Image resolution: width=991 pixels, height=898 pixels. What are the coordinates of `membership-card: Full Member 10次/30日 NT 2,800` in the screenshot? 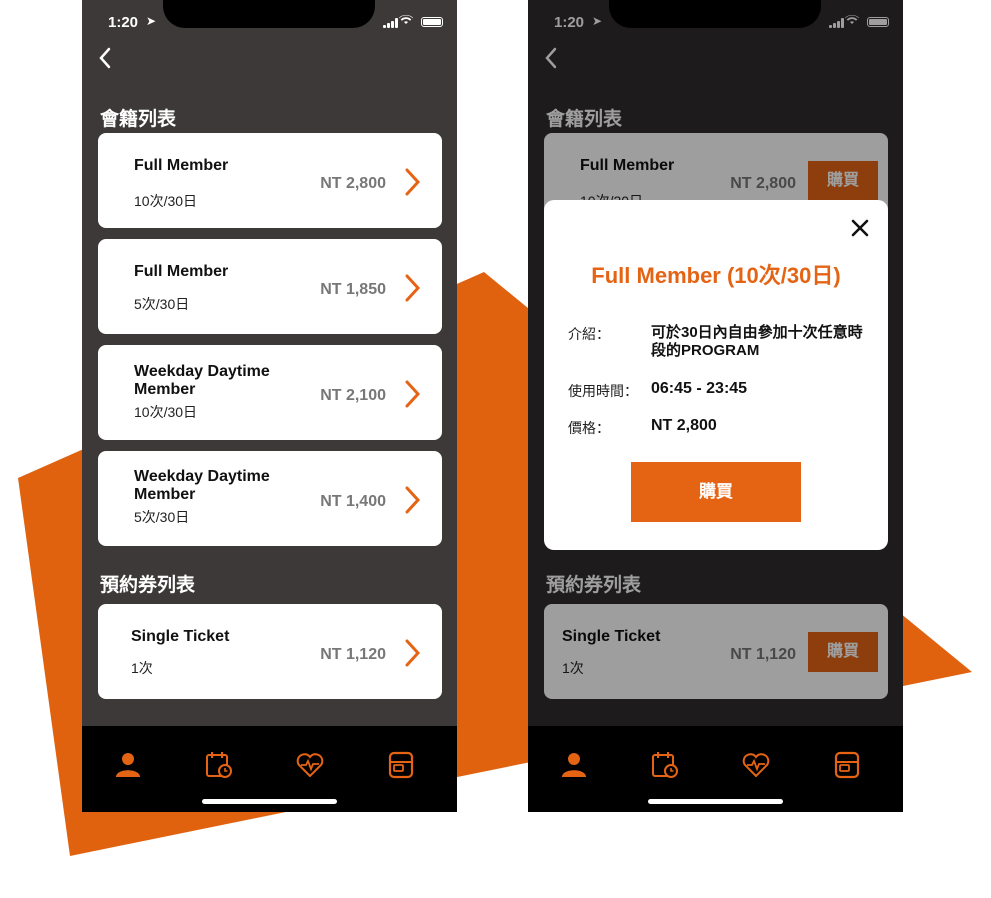 It's located at (270, 180).